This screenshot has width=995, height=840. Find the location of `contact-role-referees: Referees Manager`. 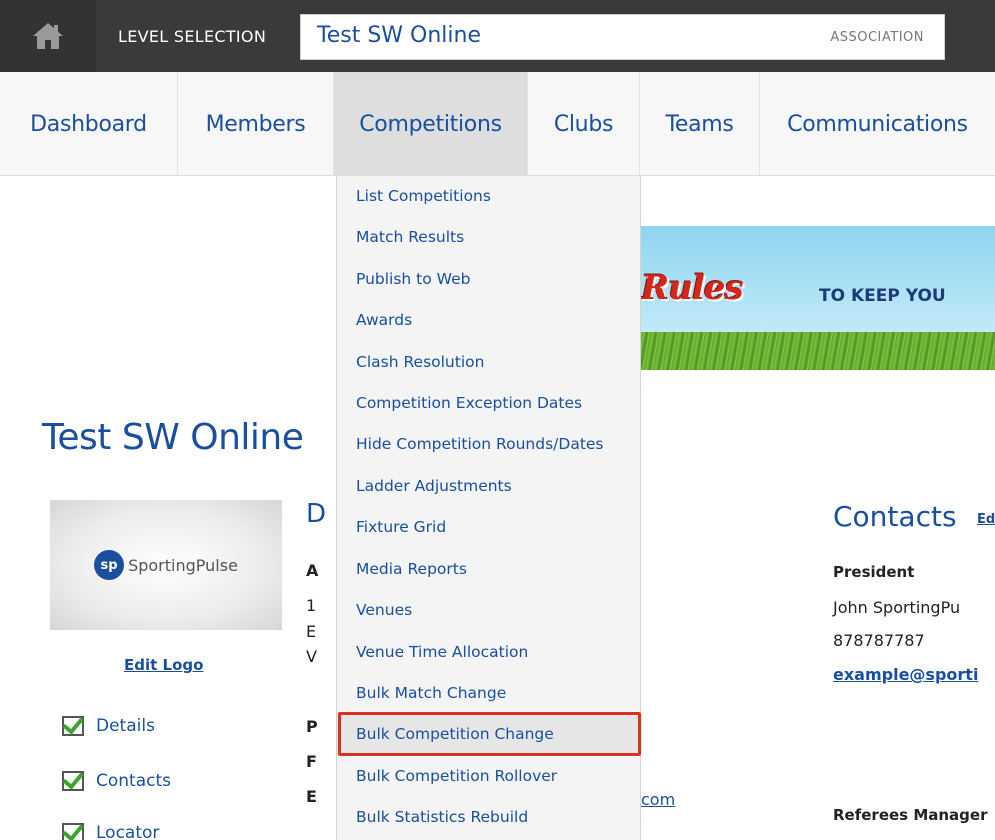

contact-role-referees: Referees Manager is located at coordinates (910, 815).